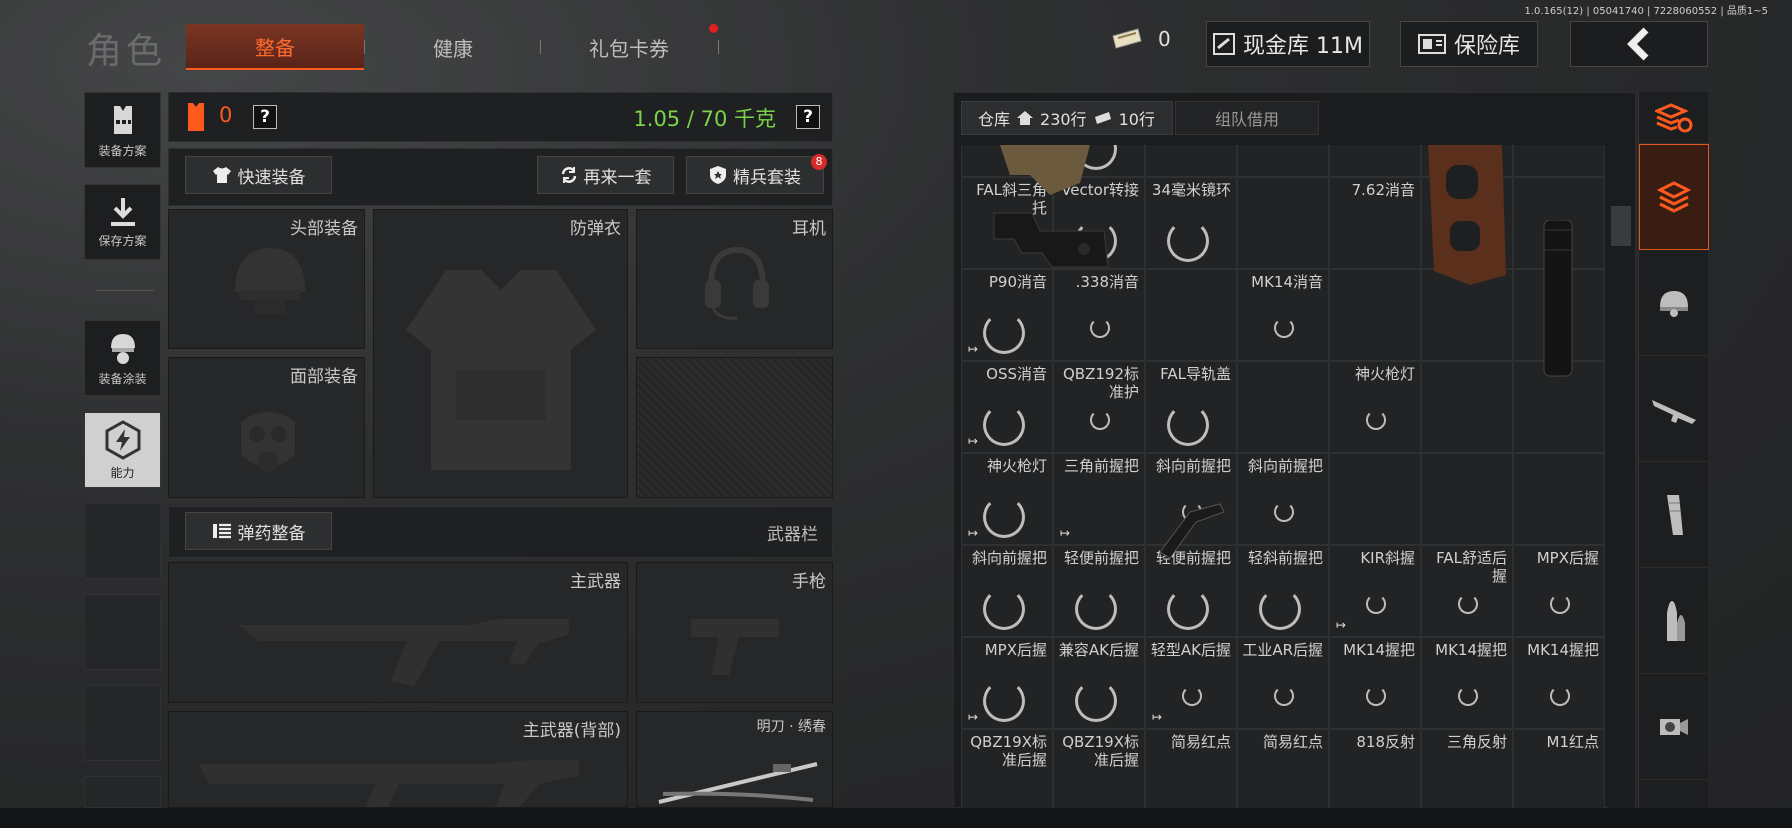  I want to click on ammo-icon, so click(221, 531).